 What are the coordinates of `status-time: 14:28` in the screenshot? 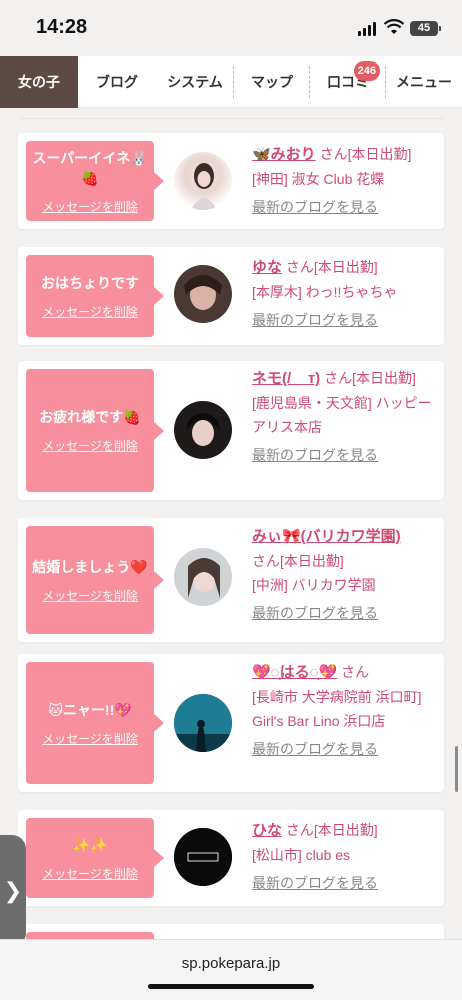 It's located at (62, 27).